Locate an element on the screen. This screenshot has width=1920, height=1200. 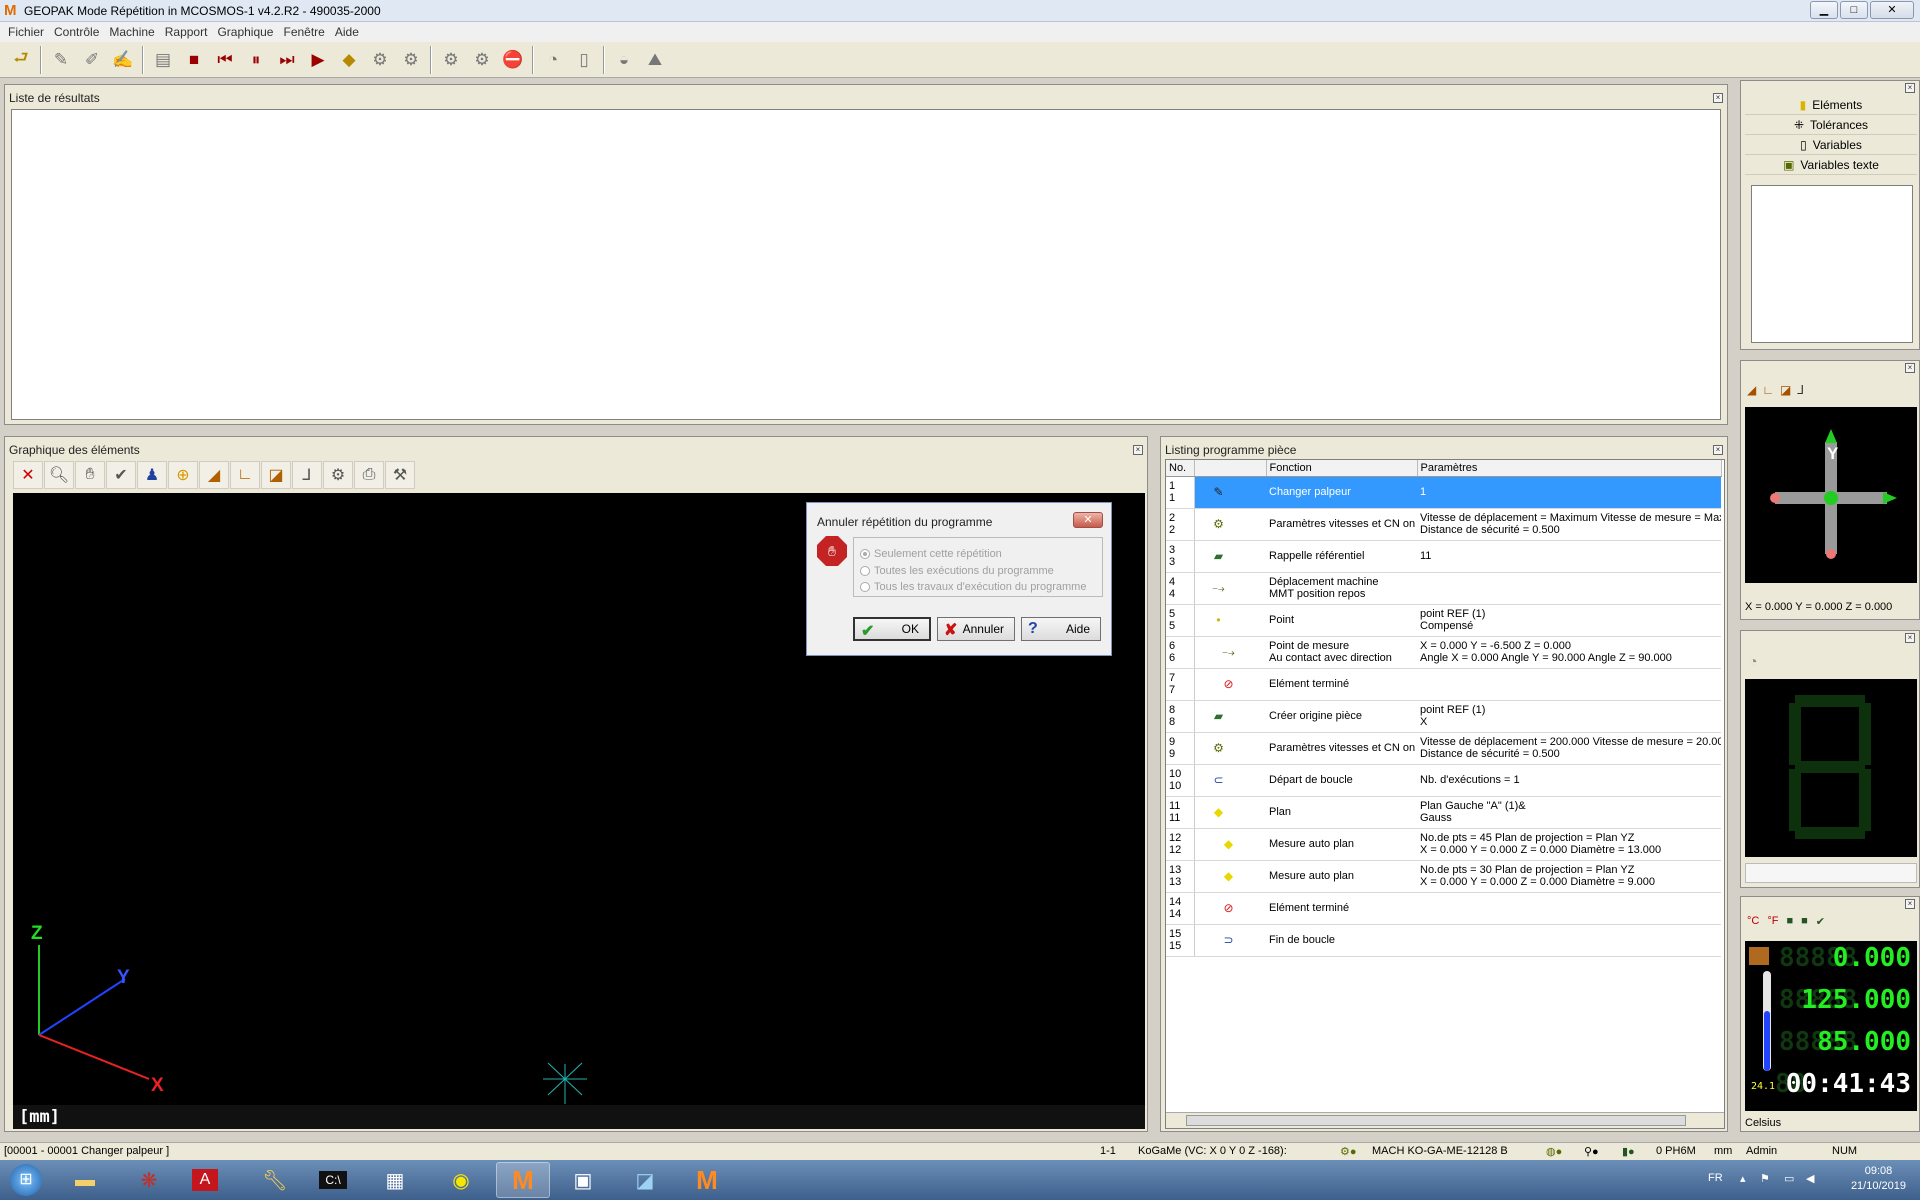
chat-app-icon: ◉ is located at coordinates (461, 1180).